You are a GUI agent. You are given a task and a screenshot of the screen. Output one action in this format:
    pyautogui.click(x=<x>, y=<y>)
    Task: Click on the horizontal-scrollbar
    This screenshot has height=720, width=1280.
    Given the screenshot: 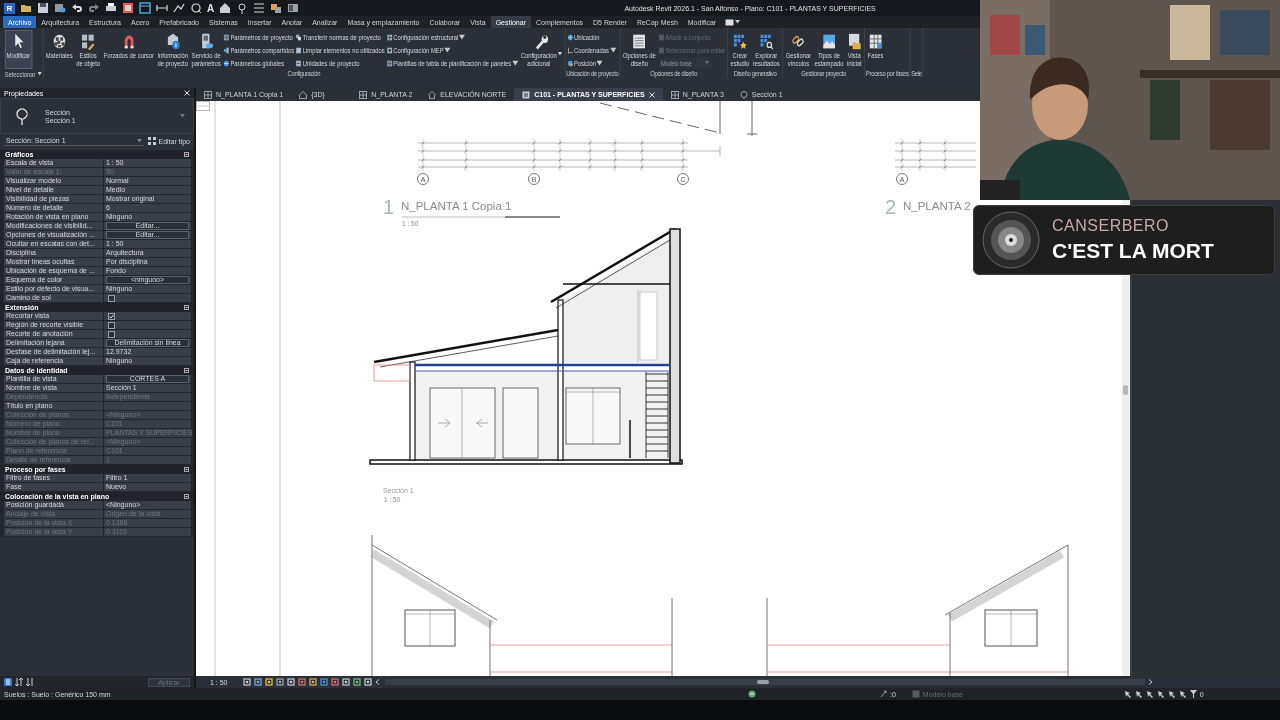 What is the action you would take?
    pyautogui.click(x=764, y=682)
    